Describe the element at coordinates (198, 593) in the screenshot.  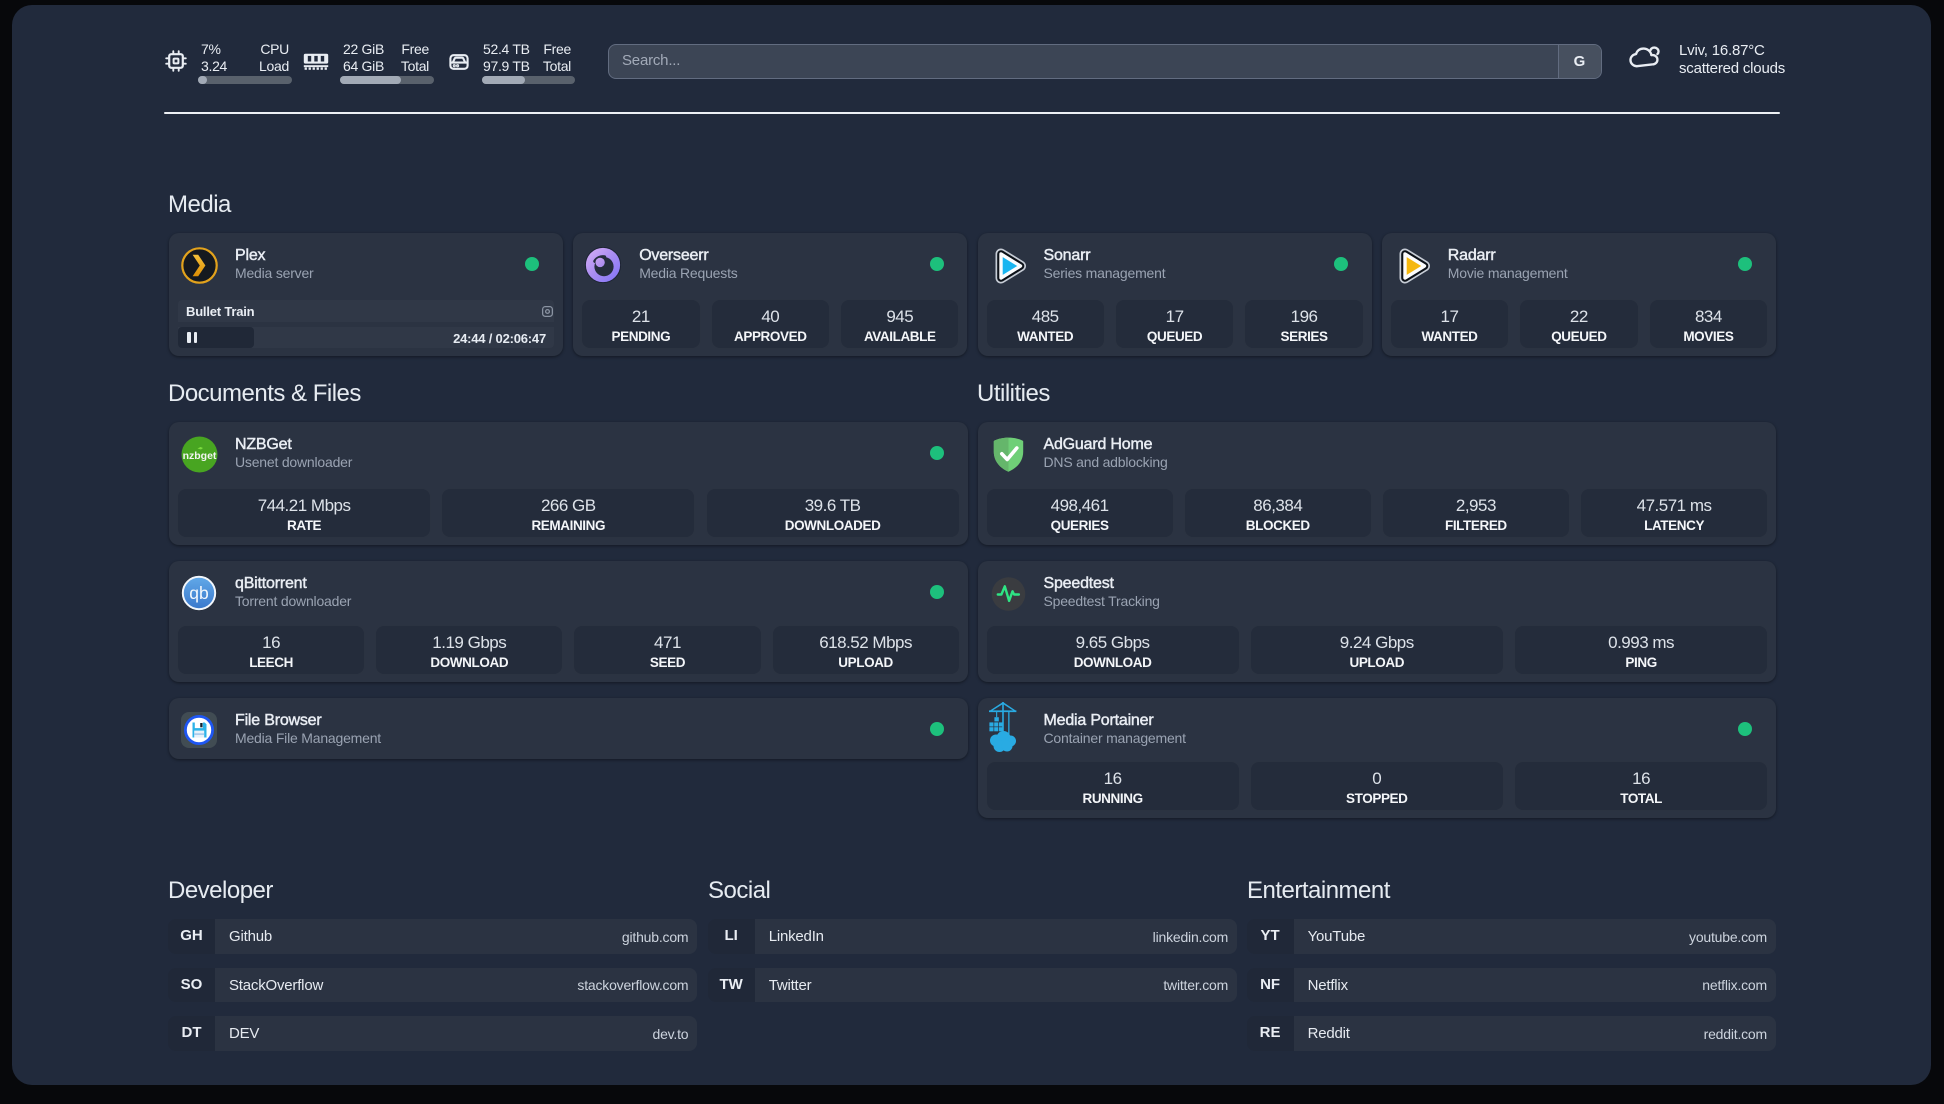
I see `svg-text: qb` at that location.